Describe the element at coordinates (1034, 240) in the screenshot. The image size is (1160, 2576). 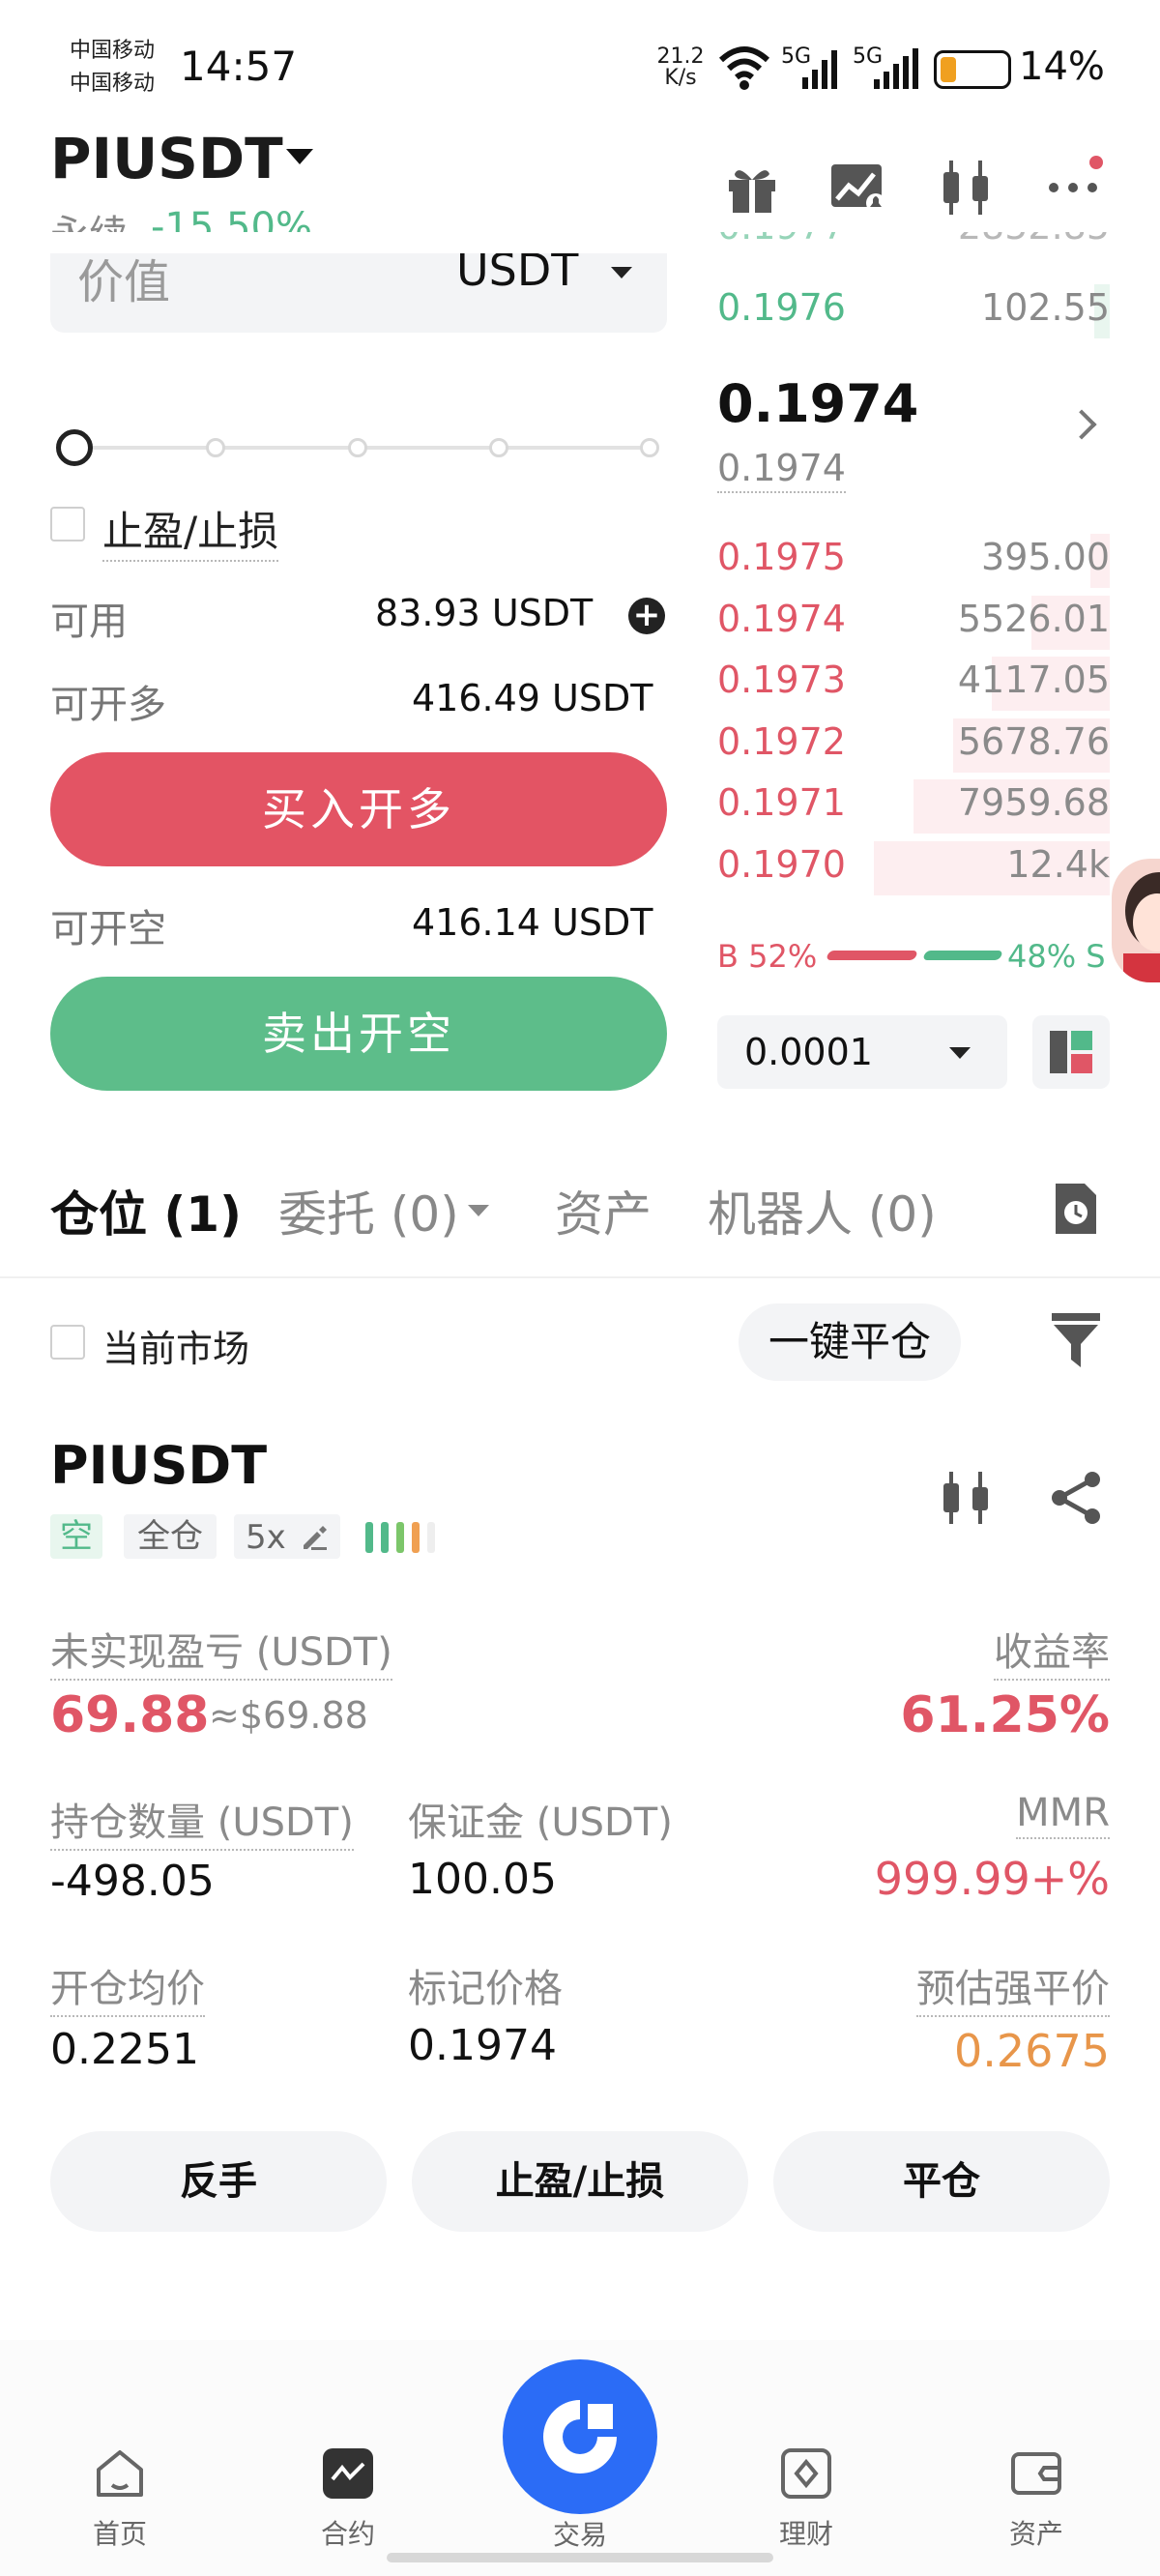
I see `ask-qty: 2852.85` at that location.